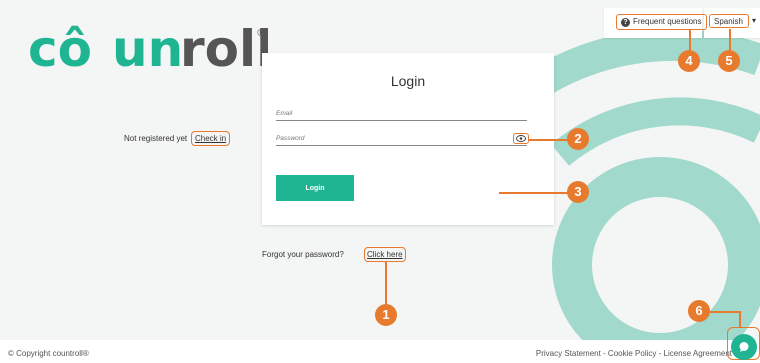 The width and height of the screenshot is (760, 363). I want to click on language-select: Spanish, so click(729, 21).